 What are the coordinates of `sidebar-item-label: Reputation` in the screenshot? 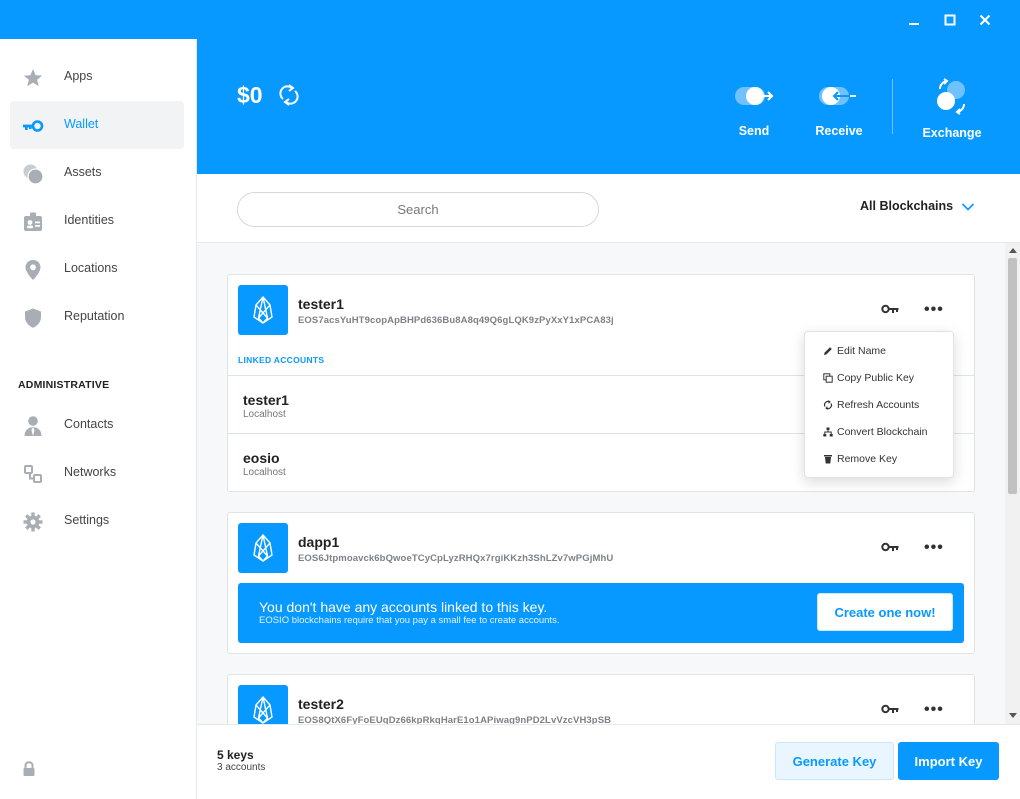 It's located at (94, 316).